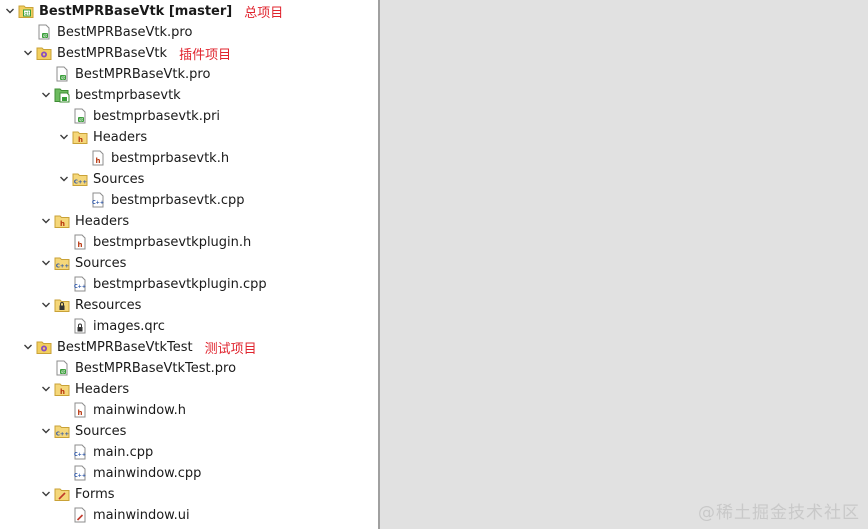 The height and width of the screenshot is (529, 868). What do you see at coordinates (95, 494) in the screenshot?
I see `tree-item-label: Forms` at bounding box center [95, 494].